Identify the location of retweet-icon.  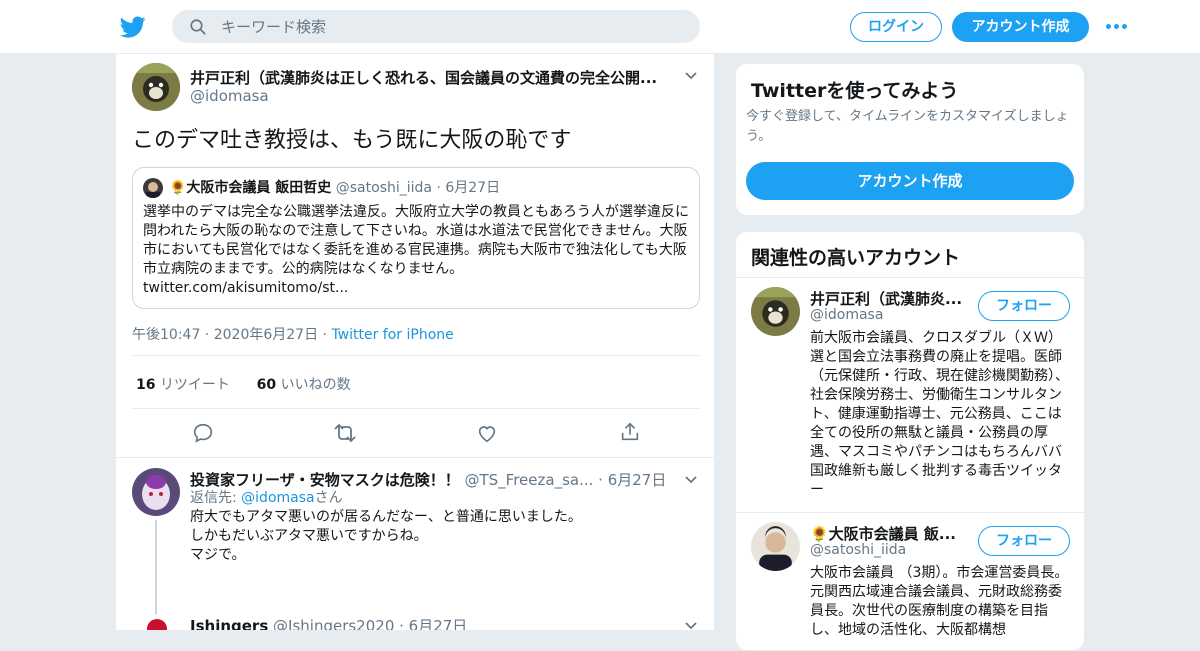
(345, 433).